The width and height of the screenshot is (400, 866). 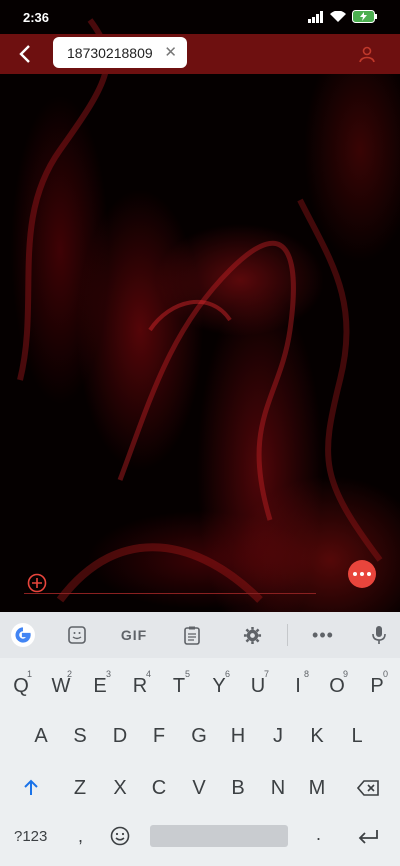 I want to click on more-options-button, so click(x=362, y=574).